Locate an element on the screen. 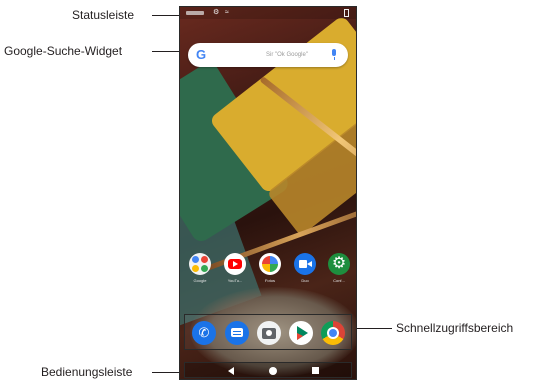 This screenshot has width=533, height=385. search-hint: Sir "Ok Google" is located at coordinates (287, 55).